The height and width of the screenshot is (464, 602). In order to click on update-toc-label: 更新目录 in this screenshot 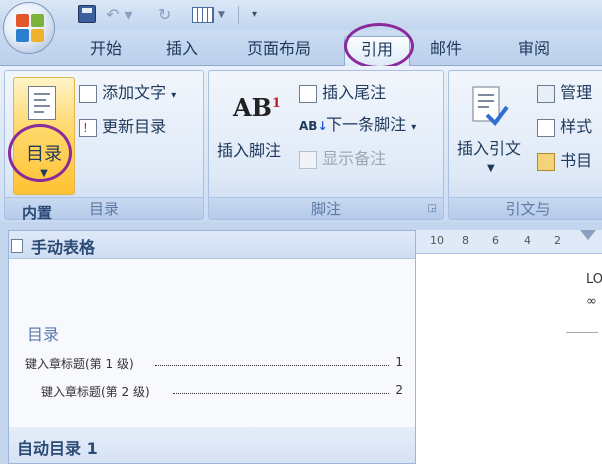, I will do `click(134, 126)`.